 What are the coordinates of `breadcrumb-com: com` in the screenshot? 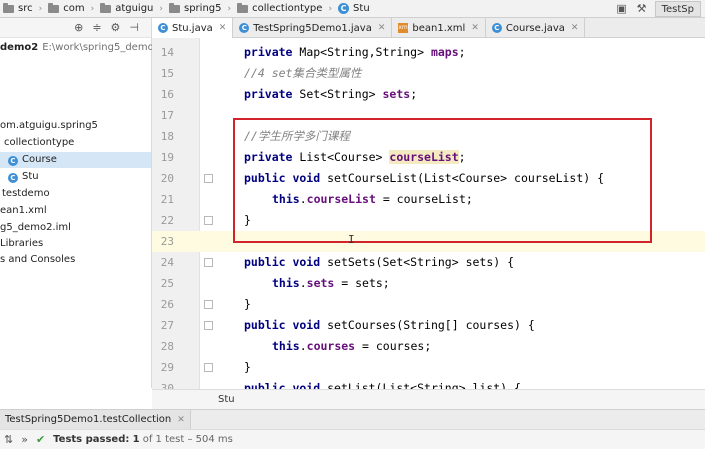 It's located at (66, 9).